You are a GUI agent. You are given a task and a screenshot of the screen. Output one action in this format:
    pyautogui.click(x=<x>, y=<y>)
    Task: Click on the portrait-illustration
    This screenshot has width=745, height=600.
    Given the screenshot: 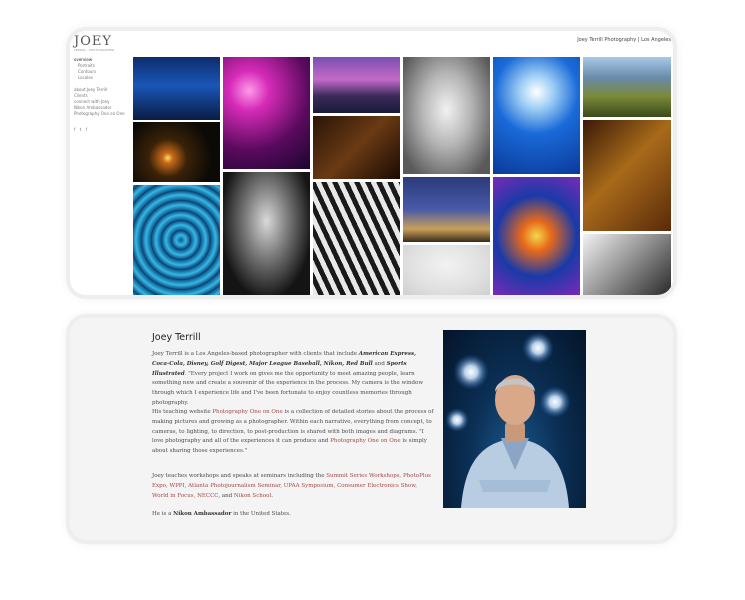 What is the action you would take?
    pyautogui.click(x=508, y=420)
    